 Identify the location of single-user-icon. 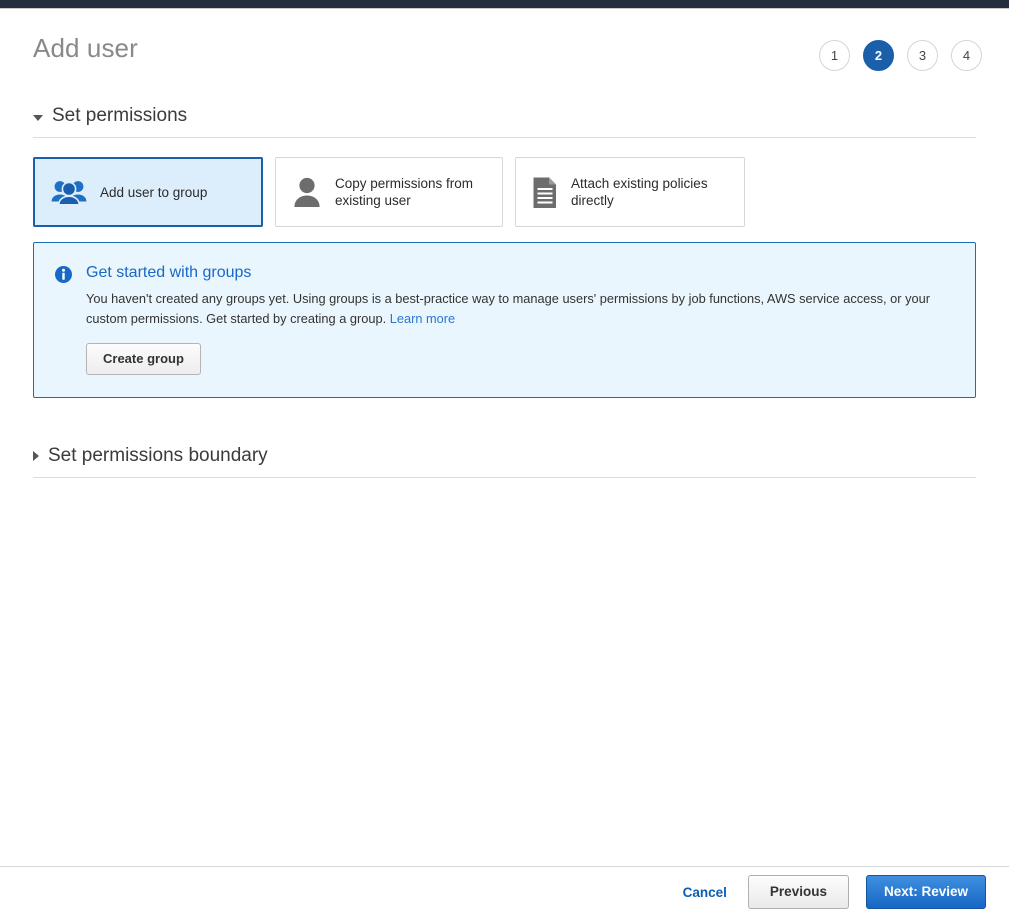
(307, 192).